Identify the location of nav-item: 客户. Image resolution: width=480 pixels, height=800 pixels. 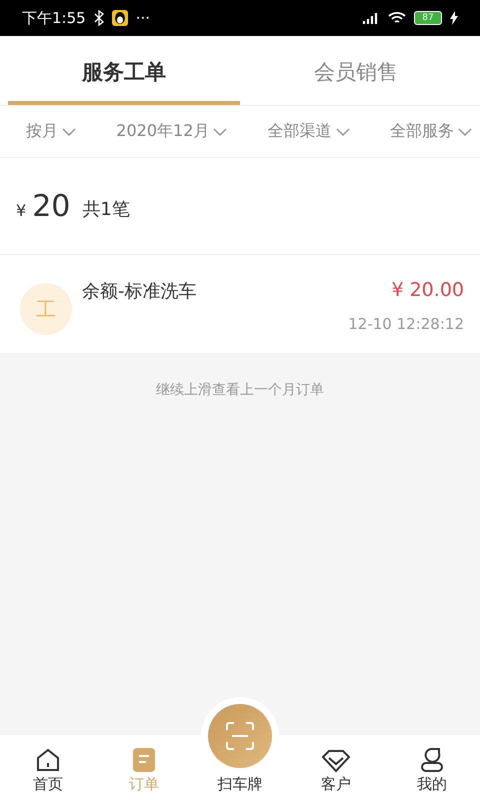
(336, 767).